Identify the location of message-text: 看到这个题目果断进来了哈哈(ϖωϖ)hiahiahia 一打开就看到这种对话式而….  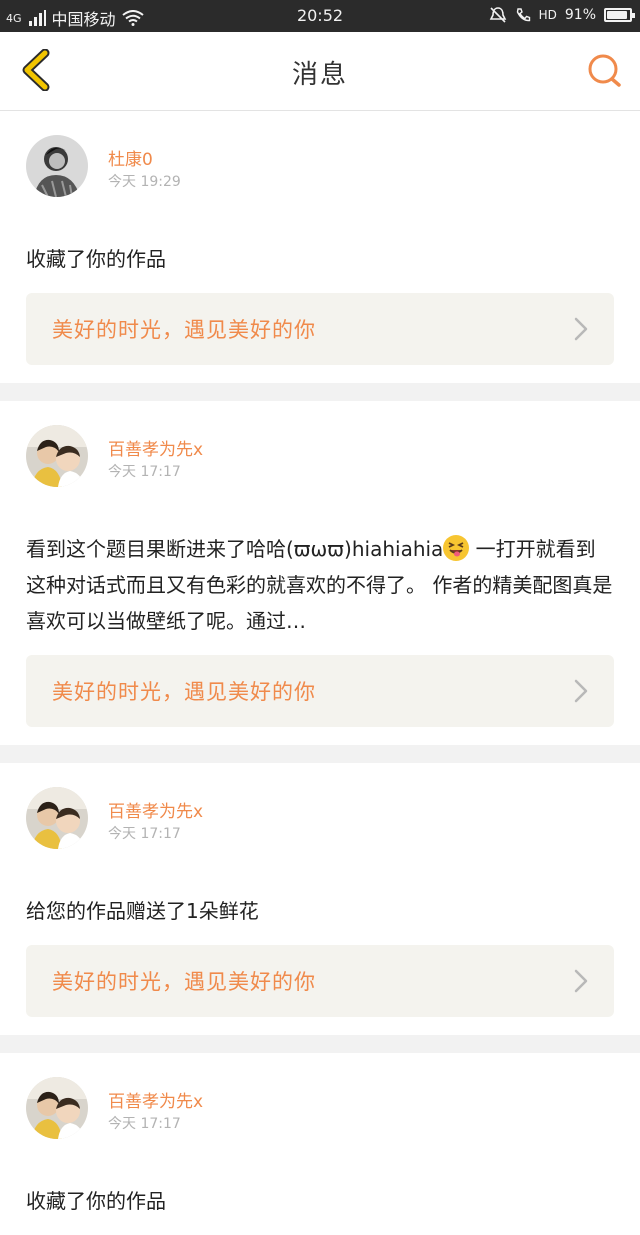
(320, 585).